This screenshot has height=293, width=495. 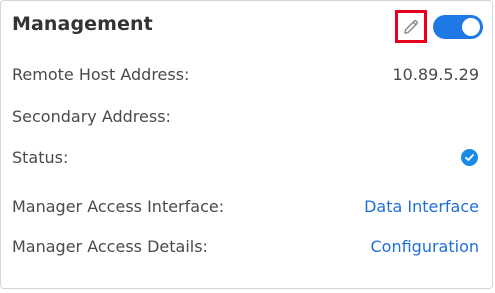 I want to click on pencil-icon, so click(x=411, y=26).